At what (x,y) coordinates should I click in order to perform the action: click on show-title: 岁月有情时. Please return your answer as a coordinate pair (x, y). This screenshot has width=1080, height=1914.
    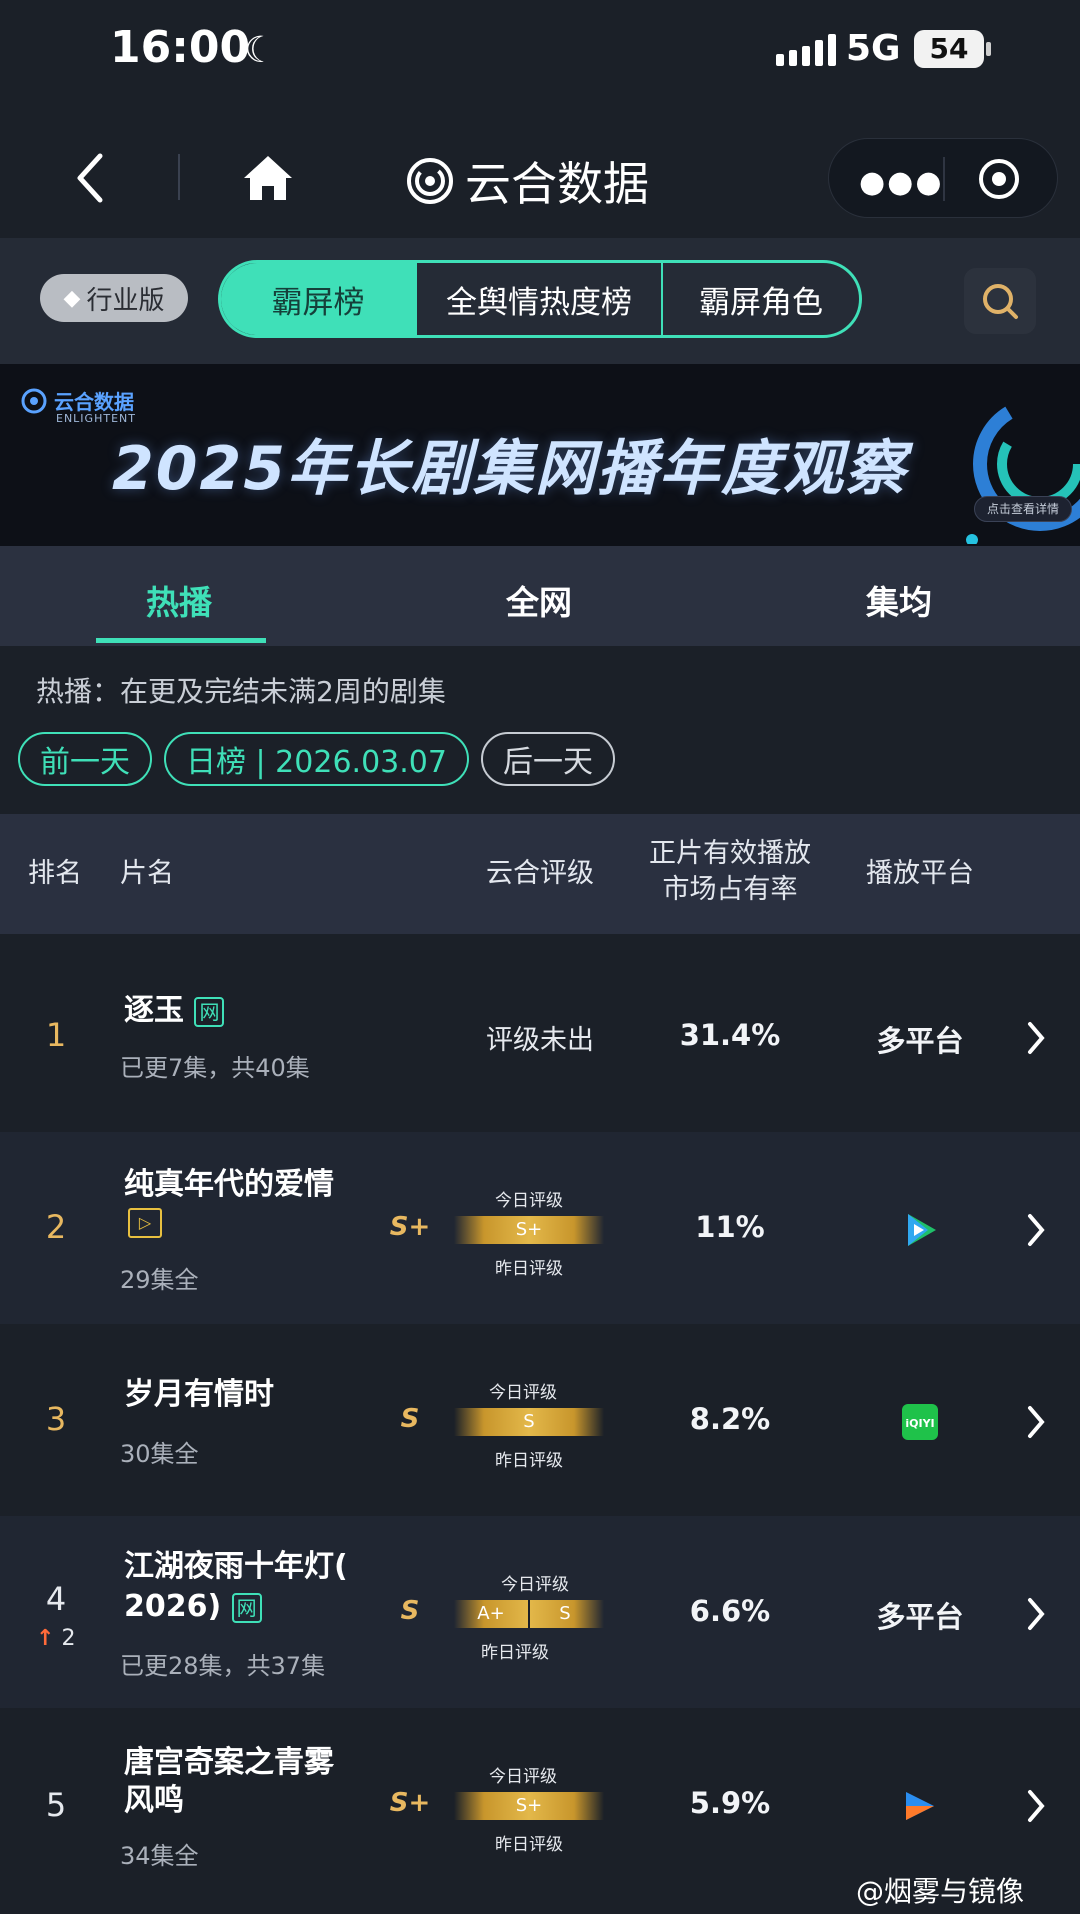
    Looking at the image, I should click on (199, 1394).